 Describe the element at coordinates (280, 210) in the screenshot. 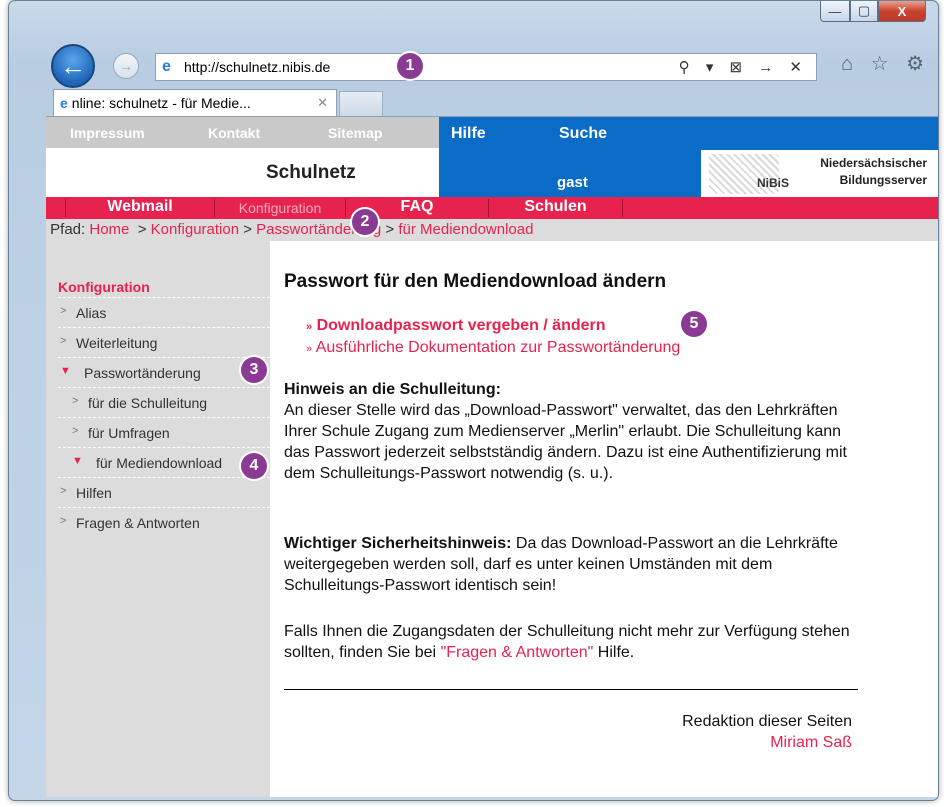

I see `nav-konfiguration: Konfiguration` at that location.